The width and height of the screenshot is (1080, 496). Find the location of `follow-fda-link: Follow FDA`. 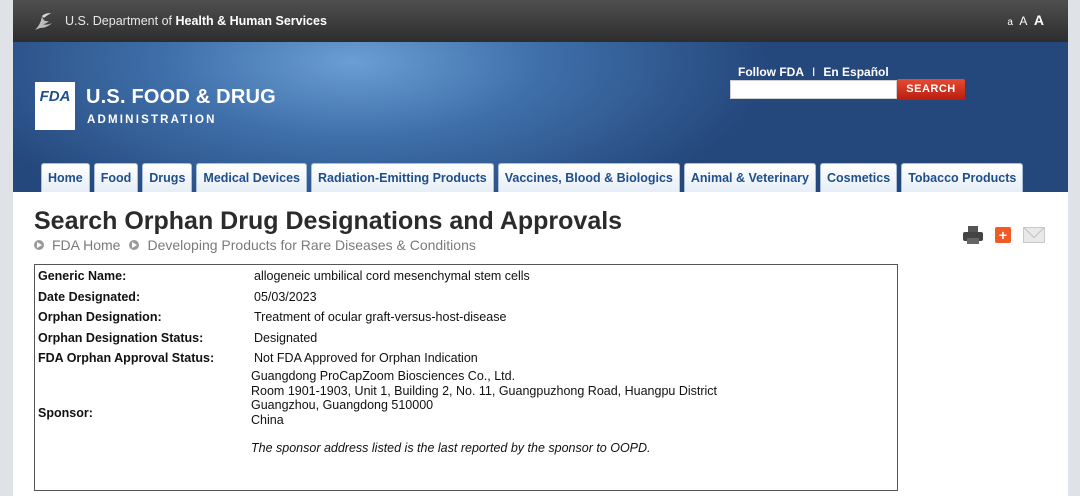

follow-fda-link: Follow FDA is located at coordinates (771, 72).